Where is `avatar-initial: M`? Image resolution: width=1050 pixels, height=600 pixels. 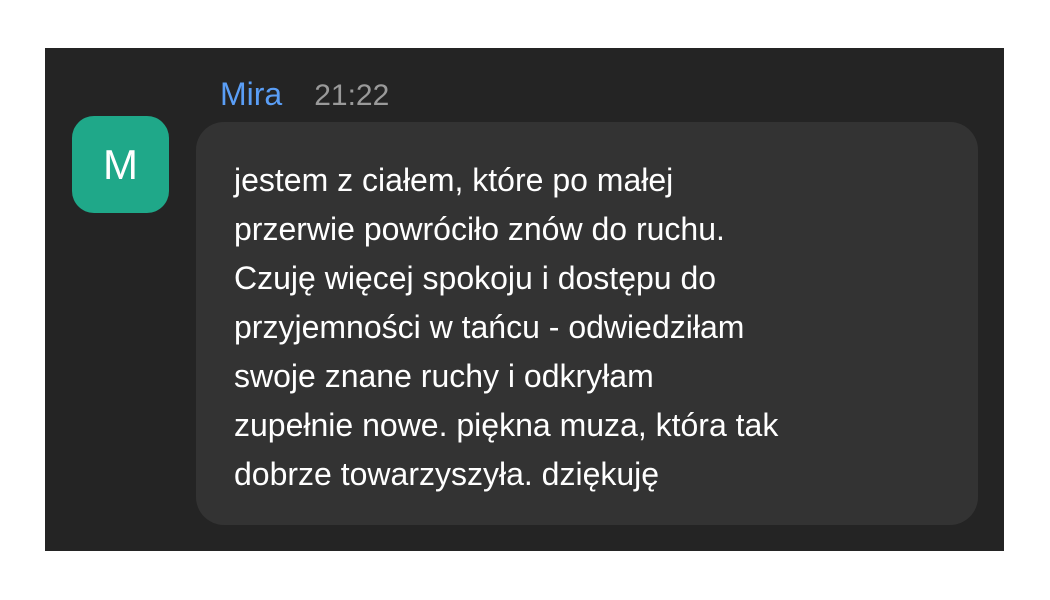
avatar-initial: M is located at coordinates (120, 164).